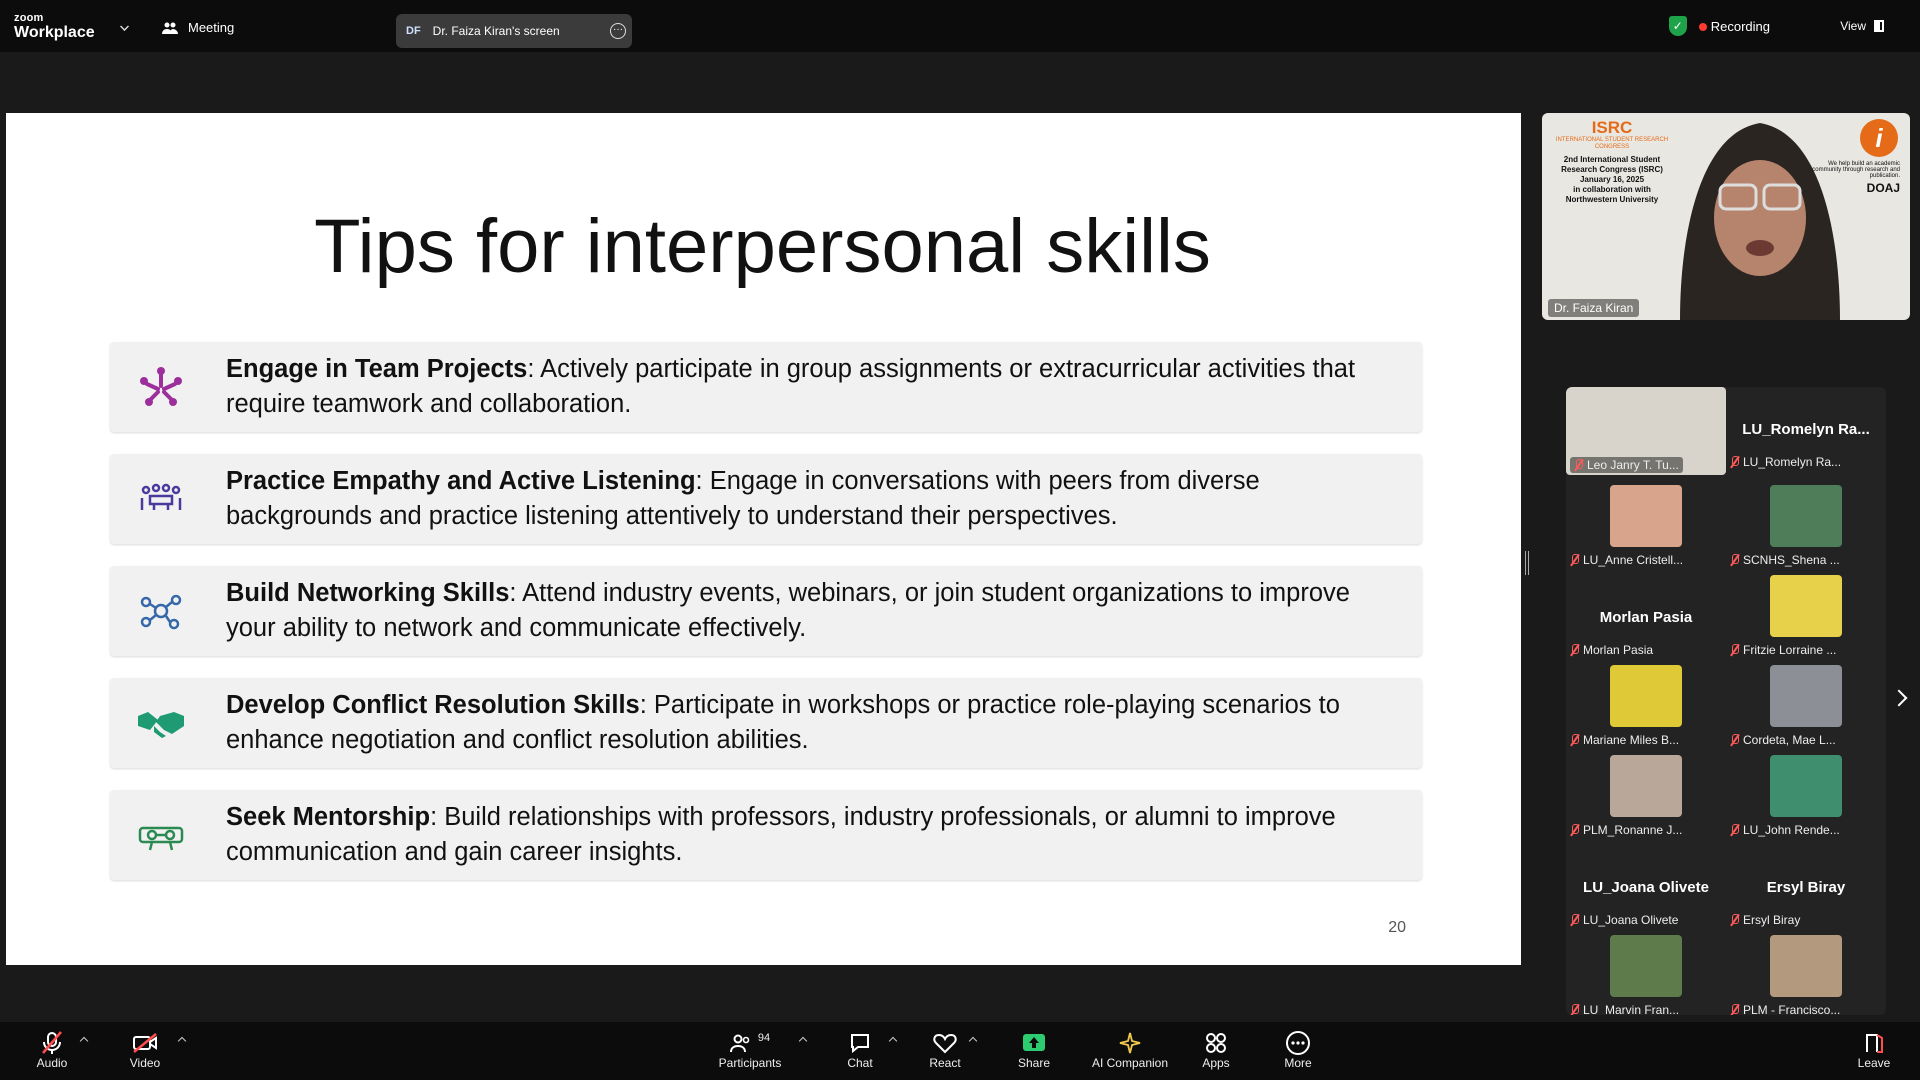 The height and width of the screenshot is (1080, 1920). Describe the element at coordinates (1216, 1050) in the screenshot. I see `apps-button: Apps` at that location.